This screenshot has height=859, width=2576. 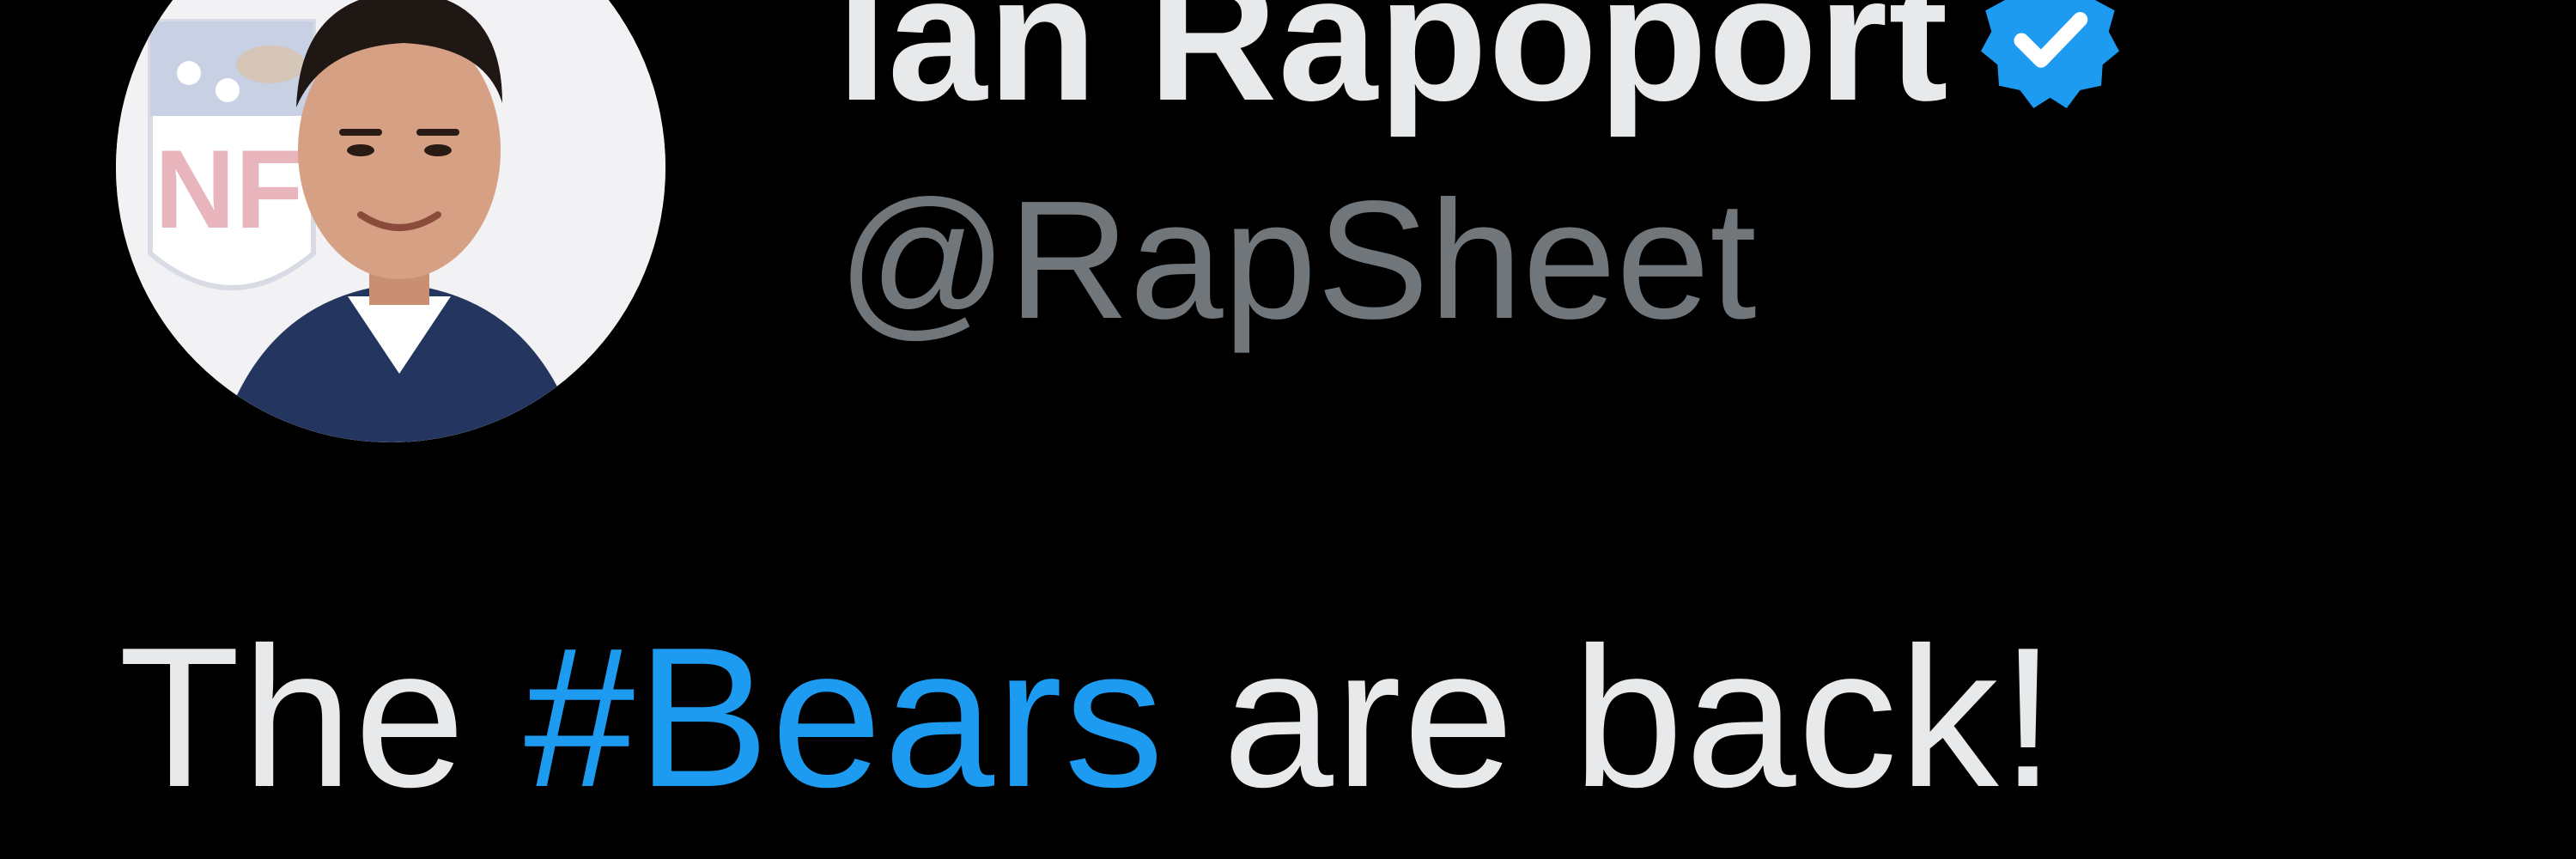 What do you see at coordinates (1612, 717) in the screenshot?
I see `tweet-text-suffix: are back!` at bounding box center [1612, 717].